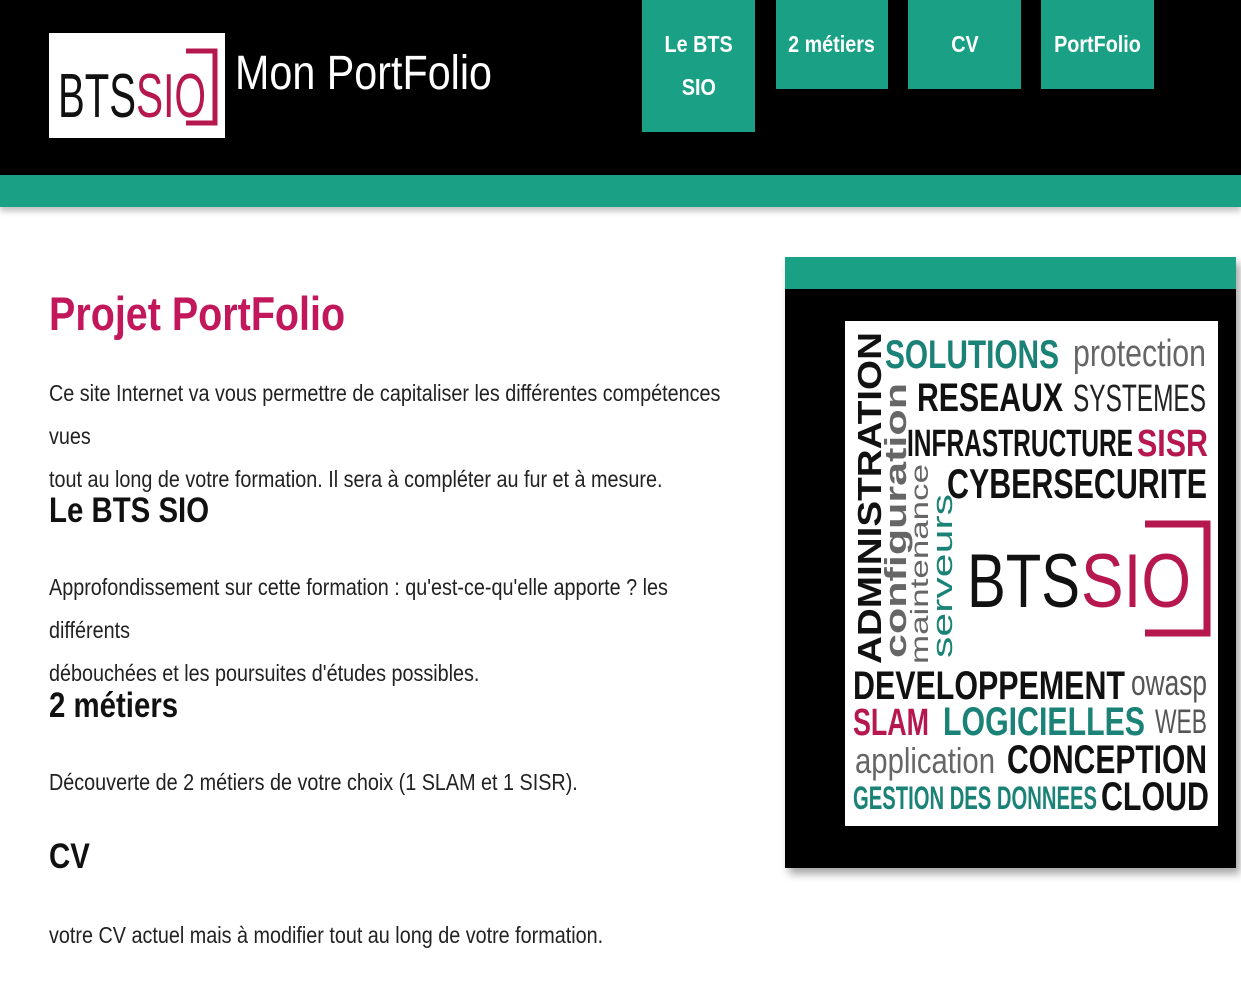 The width and height of the screenshot is (1241, 991). Describe the element at coordinates (1139, 399) in the screenshot. I see `wc-systemes: SYSTEMES` at that location.